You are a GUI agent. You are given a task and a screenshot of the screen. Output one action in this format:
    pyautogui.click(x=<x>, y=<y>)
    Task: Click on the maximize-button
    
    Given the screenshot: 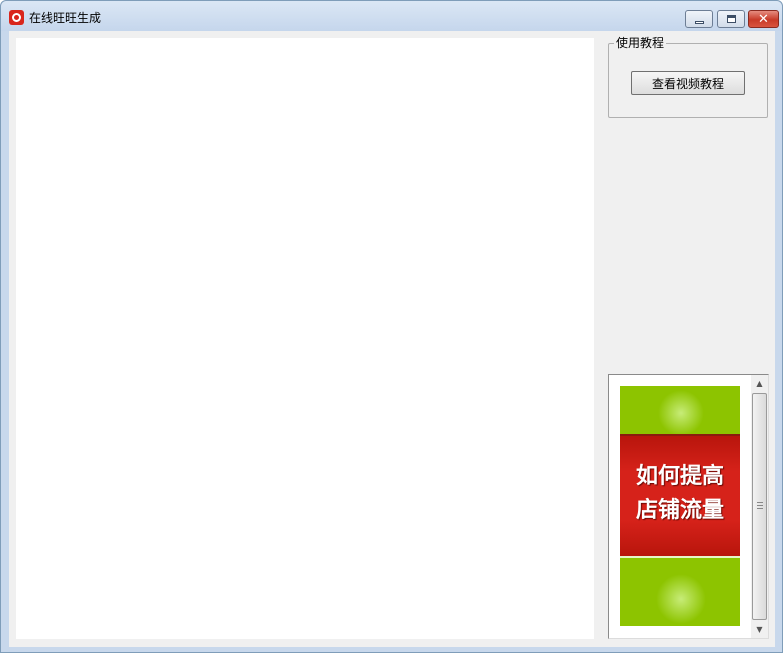 What is the action you would take?
    pyautogui.click(x=731, y=19)
    